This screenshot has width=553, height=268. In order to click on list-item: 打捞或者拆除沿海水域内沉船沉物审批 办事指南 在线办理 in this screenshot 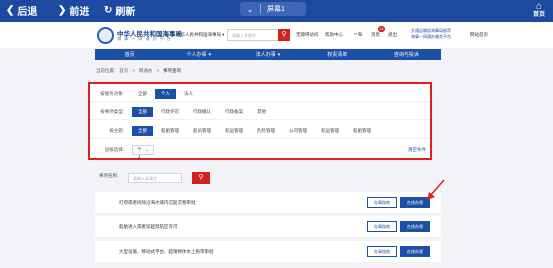, I will do `click(268, 203)`.